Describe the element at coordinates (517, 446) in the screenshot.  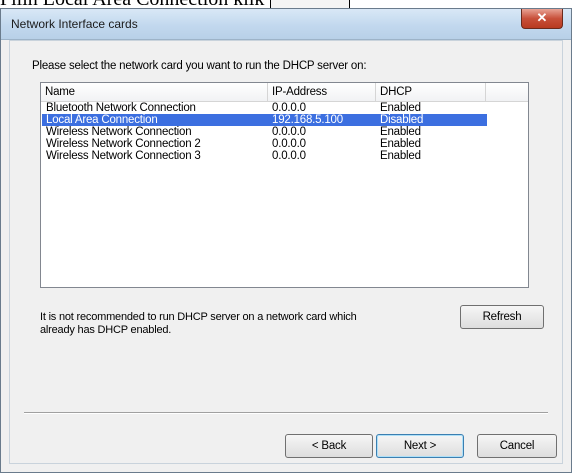
I see `cancel-button: Cancel` at that location.